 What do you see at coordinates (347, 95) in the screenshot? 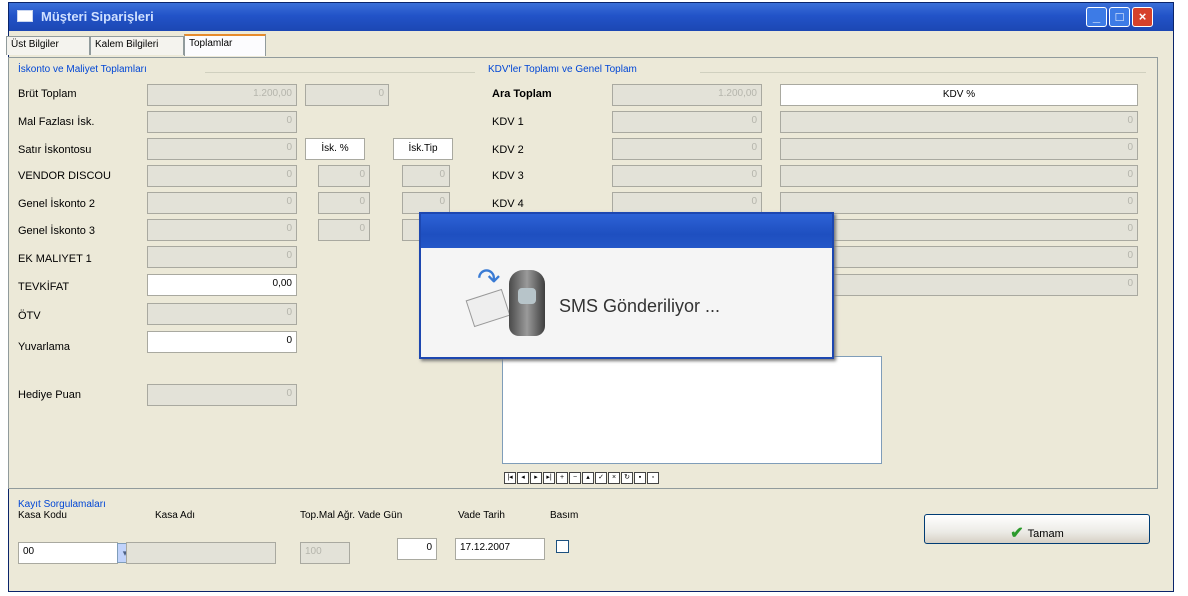
I see `brut-toplam-extra-field: 0` at bounding box center [347, 95].